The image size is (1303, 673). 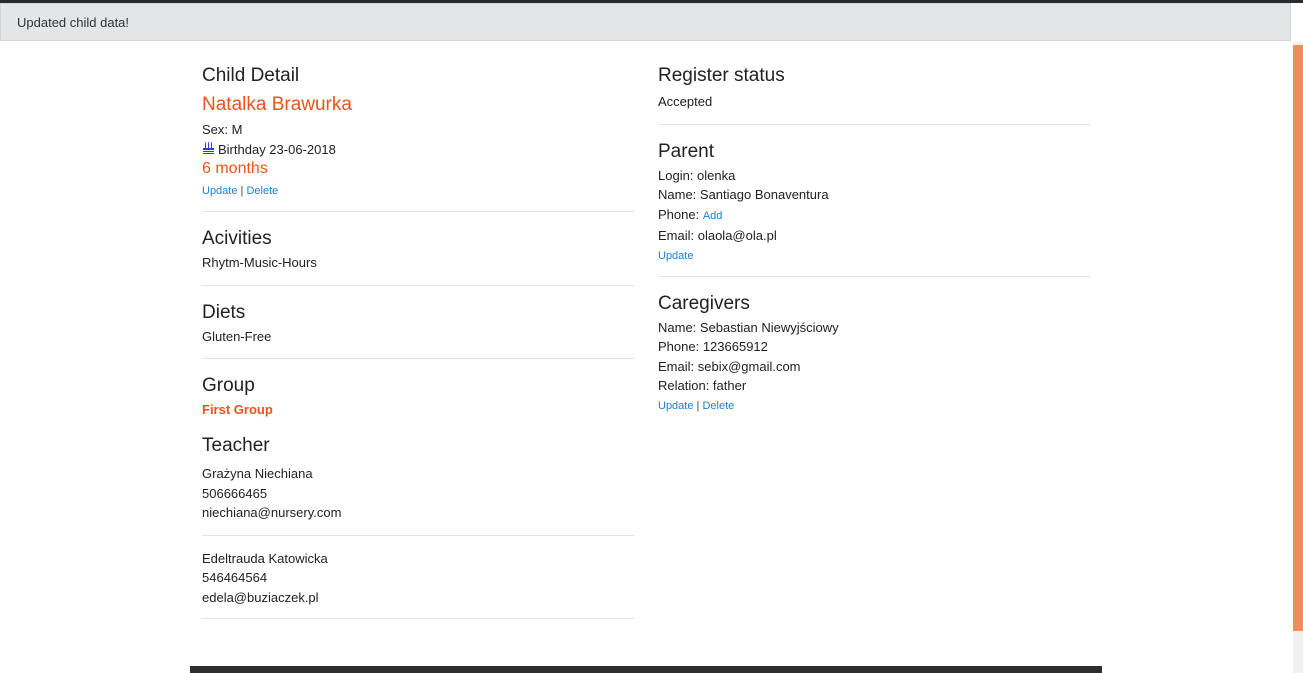 What do you see at coordinates (1298, 338) in the screenshot?
I see `scrollbar-thumb` at bounding box center [1298, 338].